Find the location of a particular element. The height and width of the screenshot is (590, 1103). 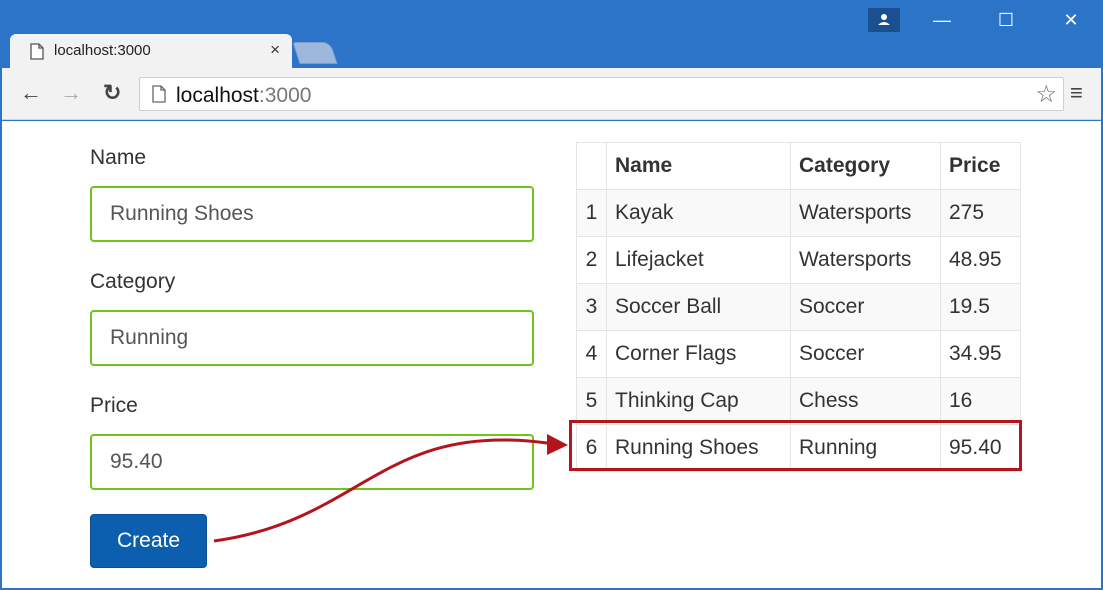

url-text: localhost:3000 is located at coordinates (243, 96).